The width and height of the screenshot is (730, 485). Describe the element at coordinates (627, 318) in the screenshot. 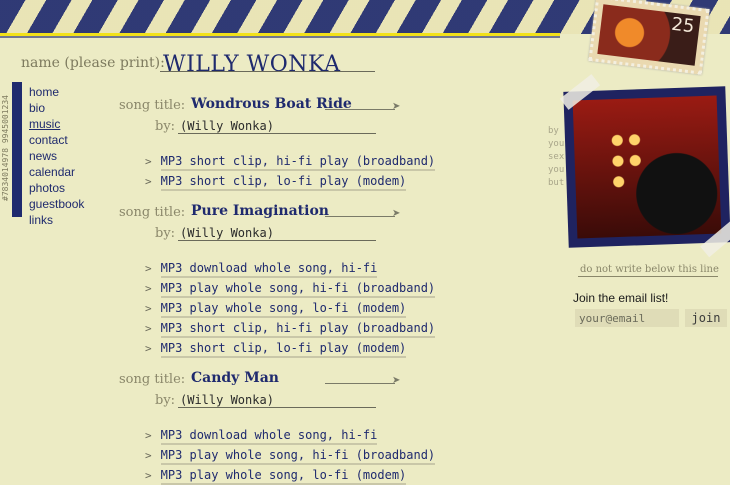

I see `email-input` at that location.